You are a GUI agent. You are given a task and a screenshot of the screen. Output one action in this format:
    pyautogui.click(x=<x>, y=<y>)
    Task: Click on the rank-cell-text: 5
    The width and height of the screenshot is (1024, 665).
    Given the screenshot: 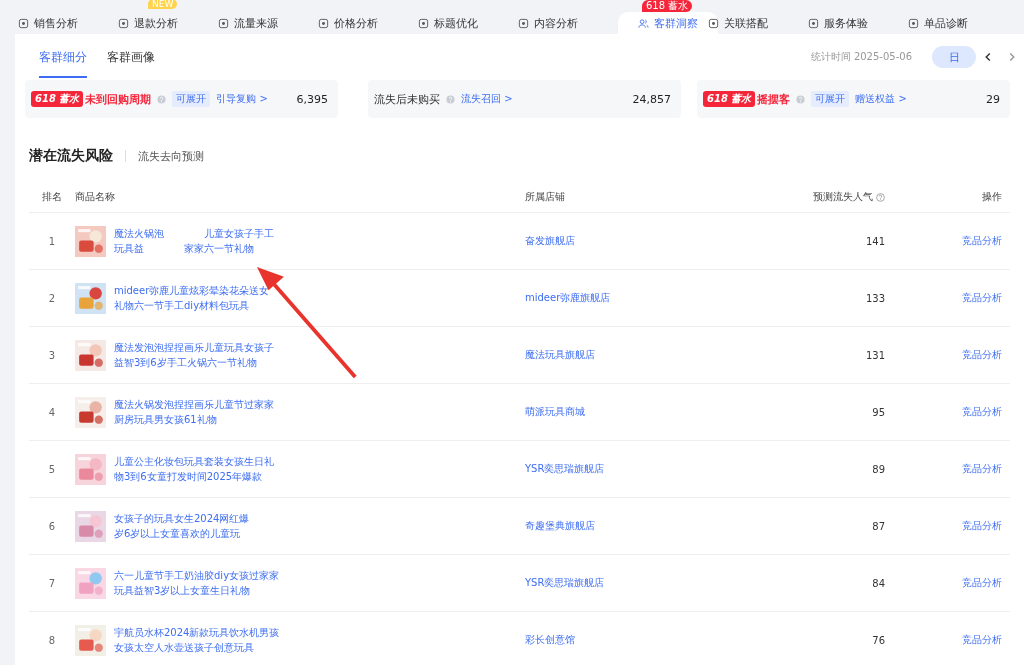 What is the action you would take?
    pyautogui.click(x=52, y=469)
    